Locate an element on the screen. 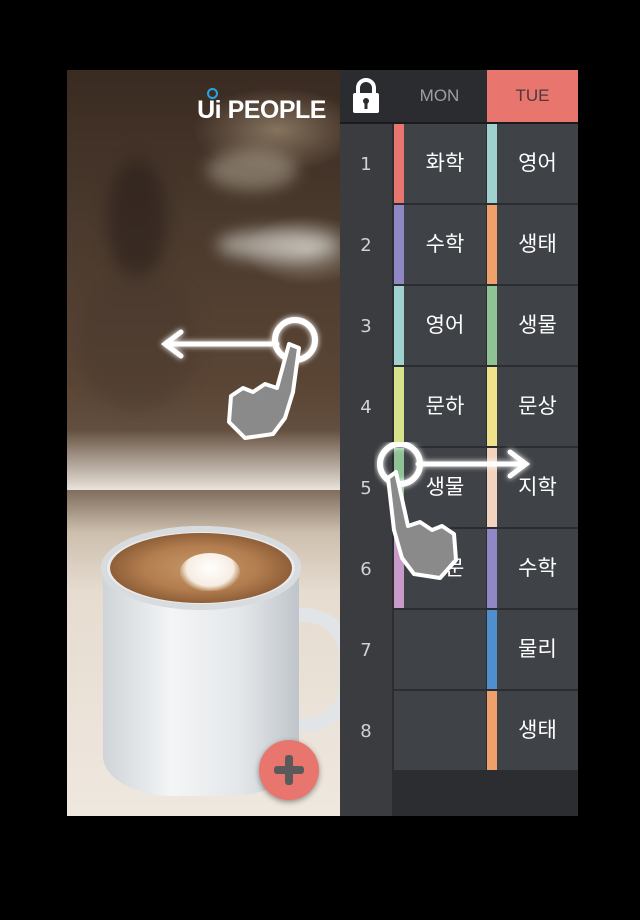  class-cell-tue: 지학 is located at coordinates (532, 488).